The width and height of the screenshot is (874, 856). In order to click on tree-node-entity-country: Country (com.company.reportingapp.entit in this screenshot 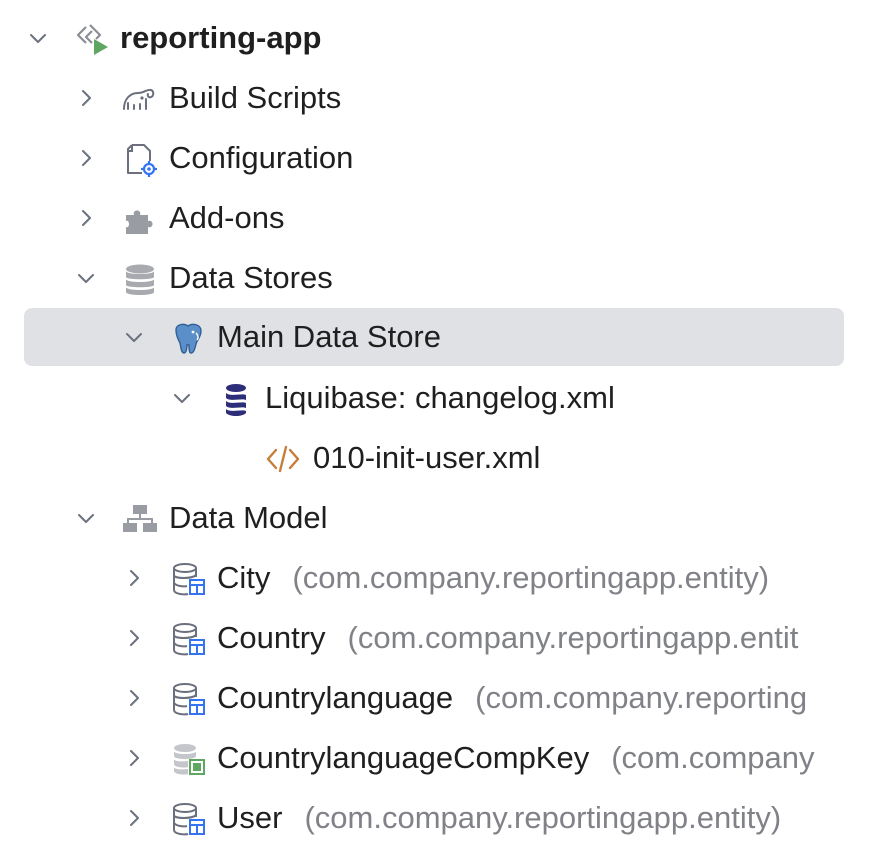, I will do `click(437, 638)`.